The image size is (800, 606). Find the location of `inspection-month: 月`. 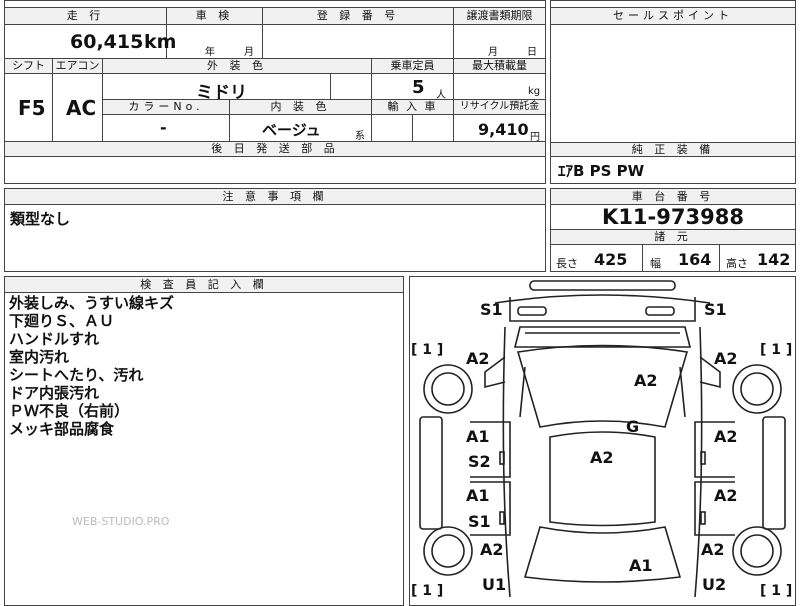

inspection-month: 月 is located at coordinates (249, 52).